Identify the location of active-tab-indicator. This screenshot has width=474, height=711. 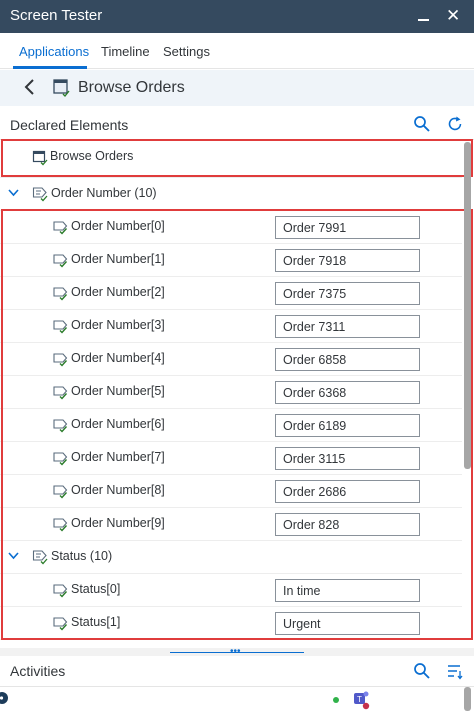
(50, 67).